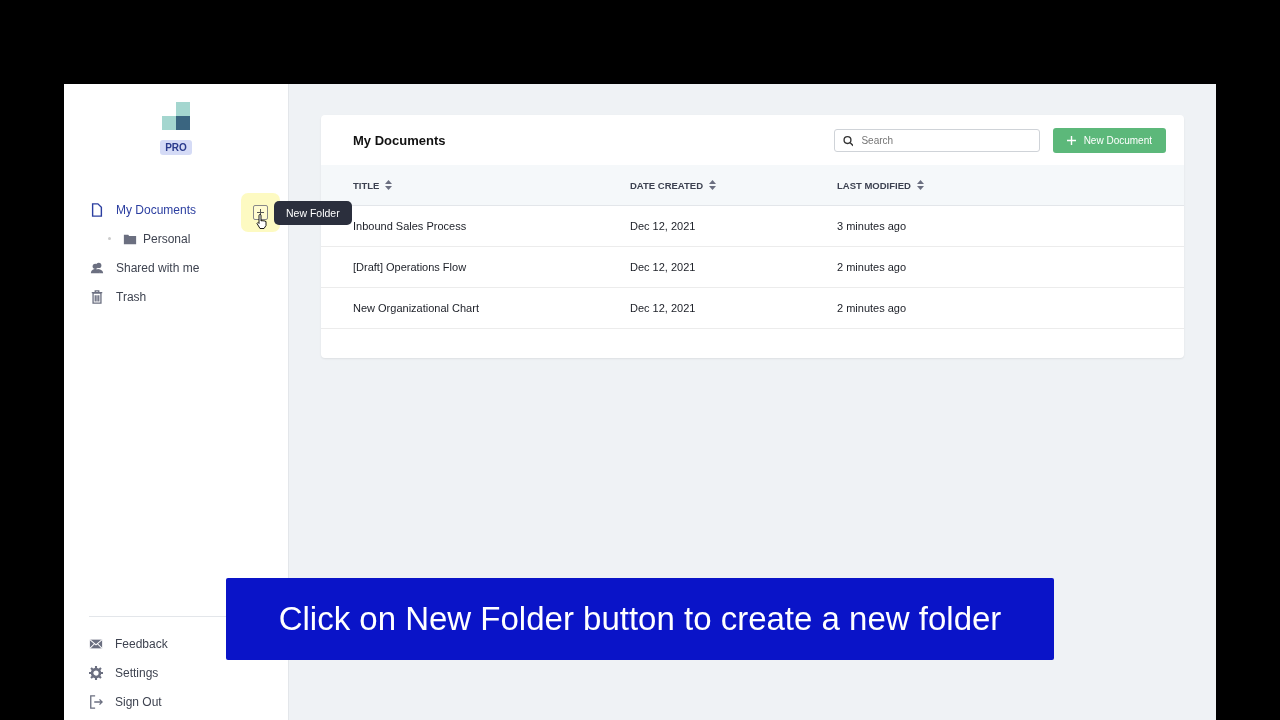 The image size is (1280, 720). I want to click on sidebar-item: Feedback, so click(128, 643).